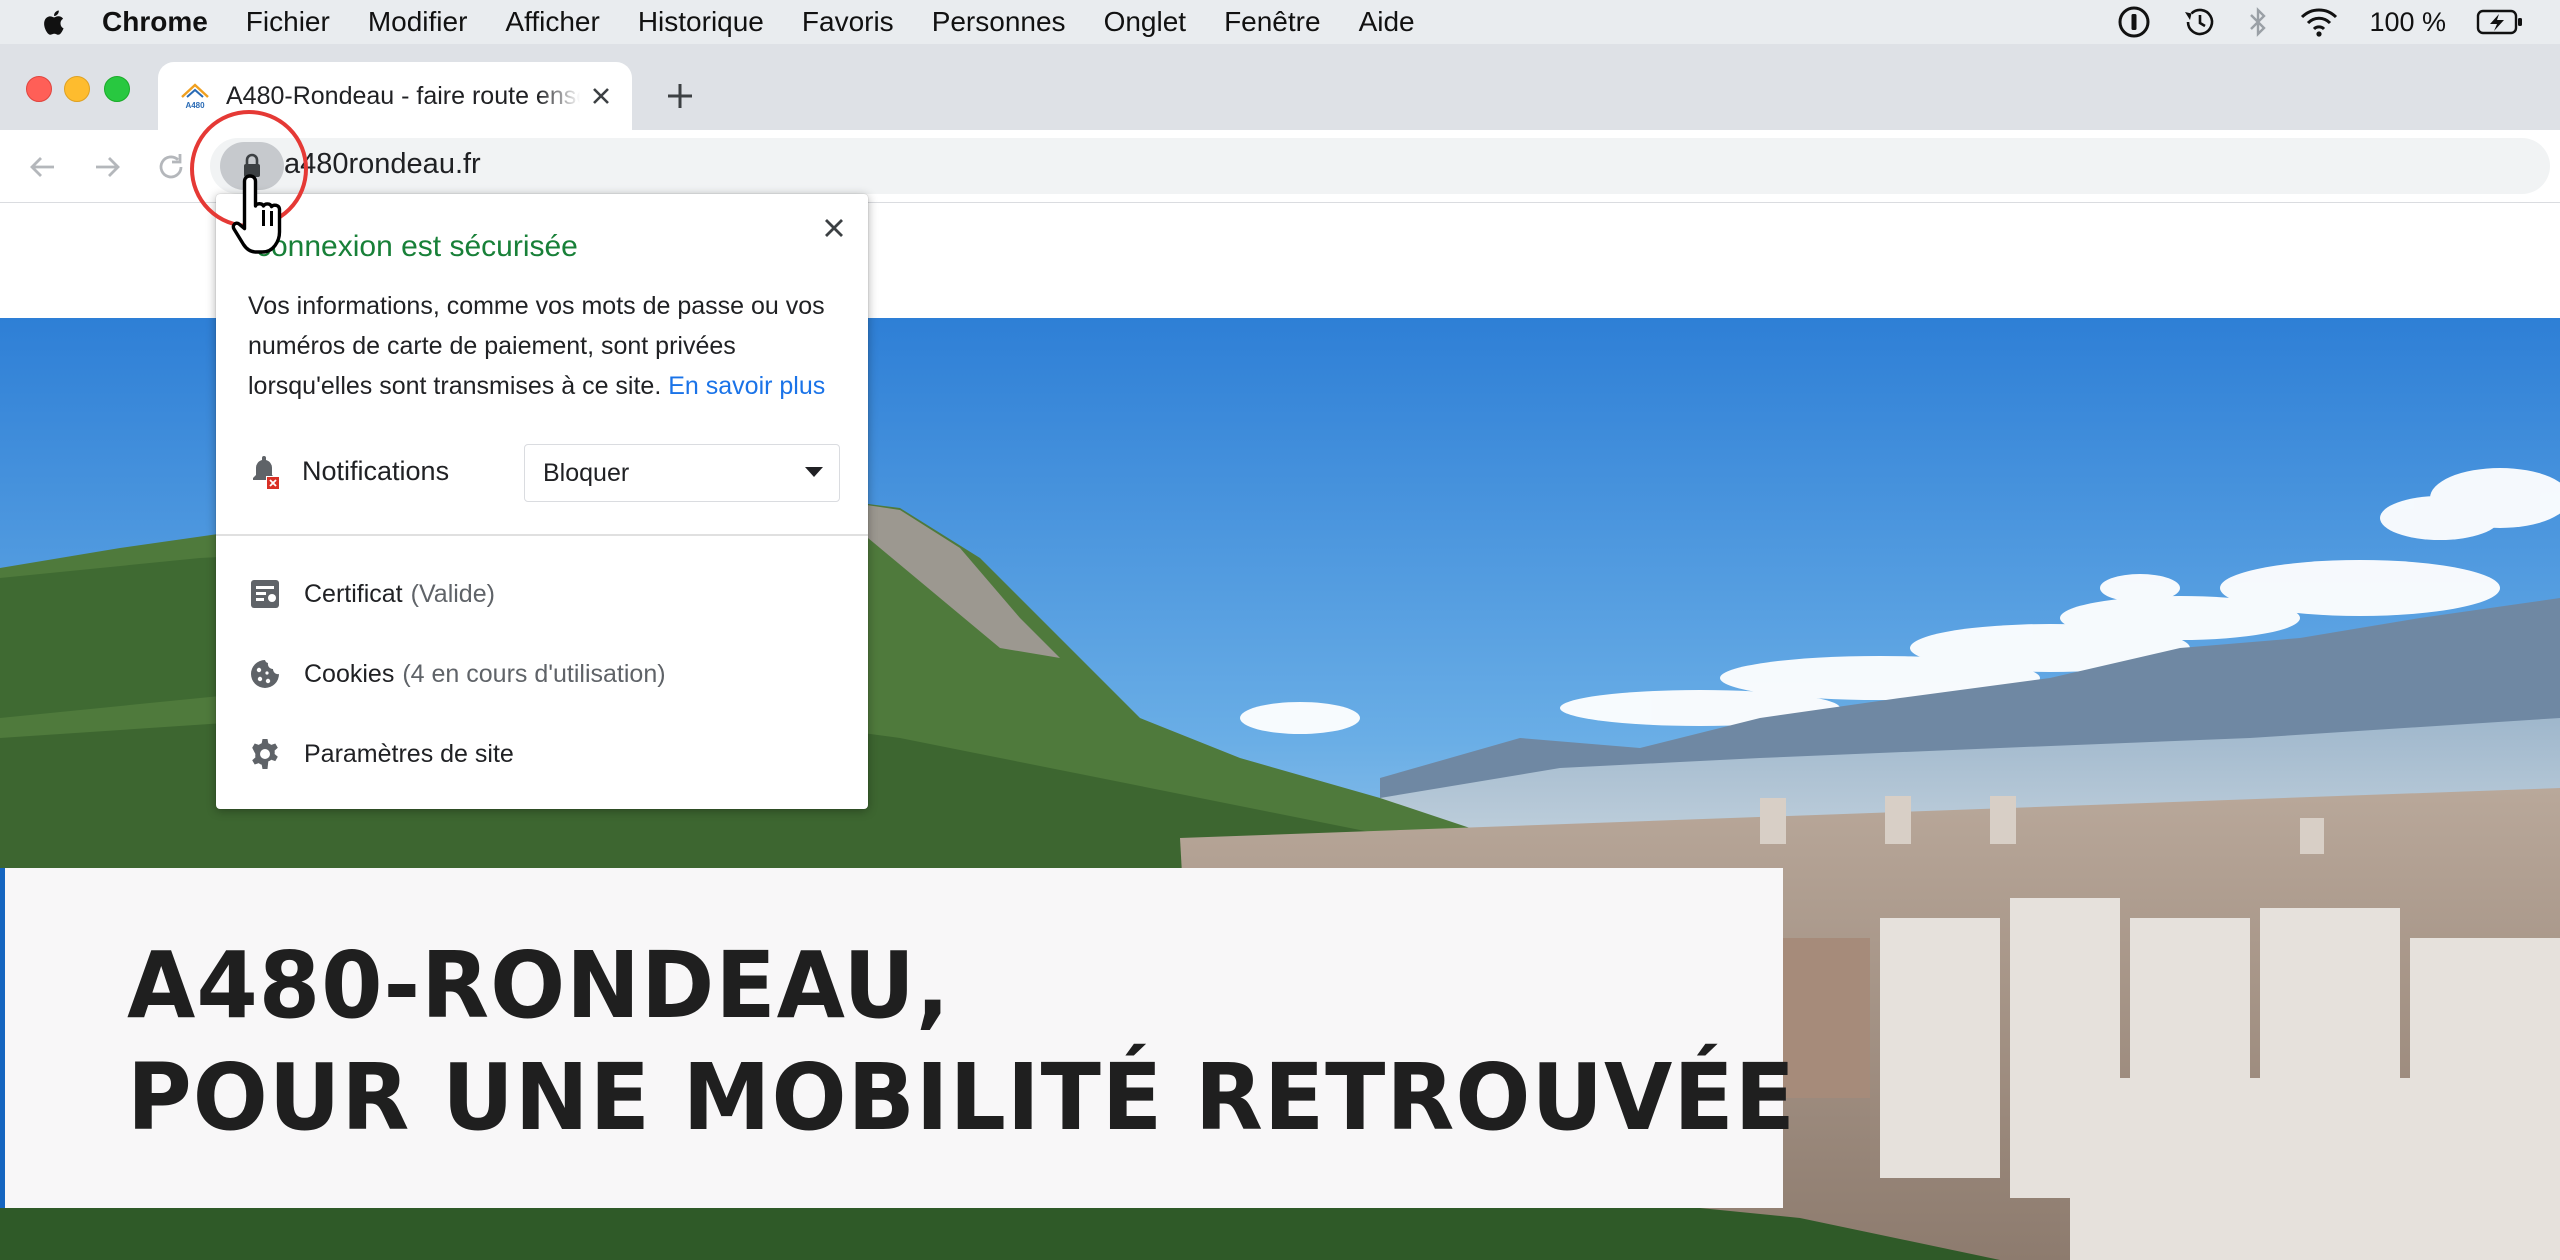 This screenshot has height=1260, width=2560. Describe the element at coordinates (586, 473) in the screenshot. I see `notifications-select-value: Bloquer` at that location.